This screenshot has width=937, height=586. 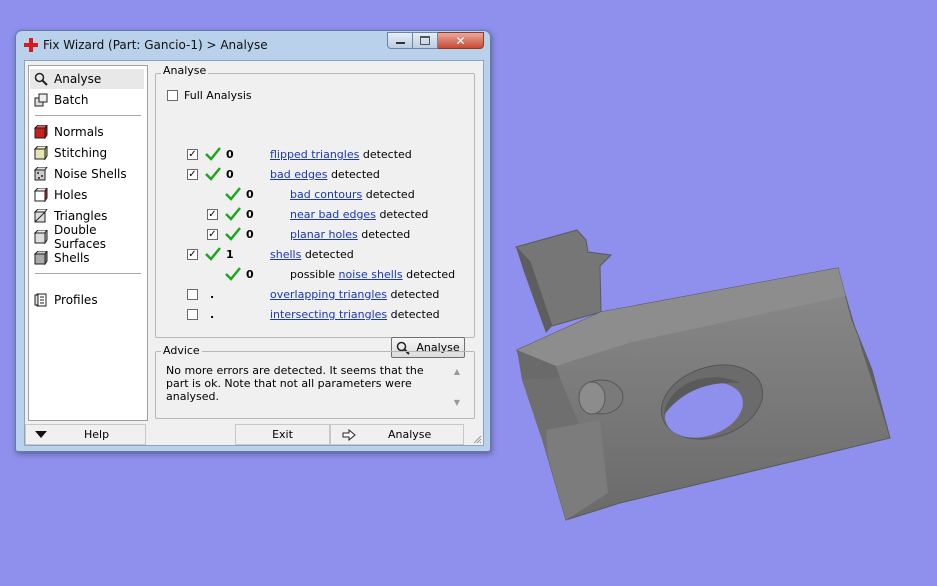 What do you see at coordinates (41, 300) in the screenshot?
I see `profiles-icon` at bounding box center [41, 300].